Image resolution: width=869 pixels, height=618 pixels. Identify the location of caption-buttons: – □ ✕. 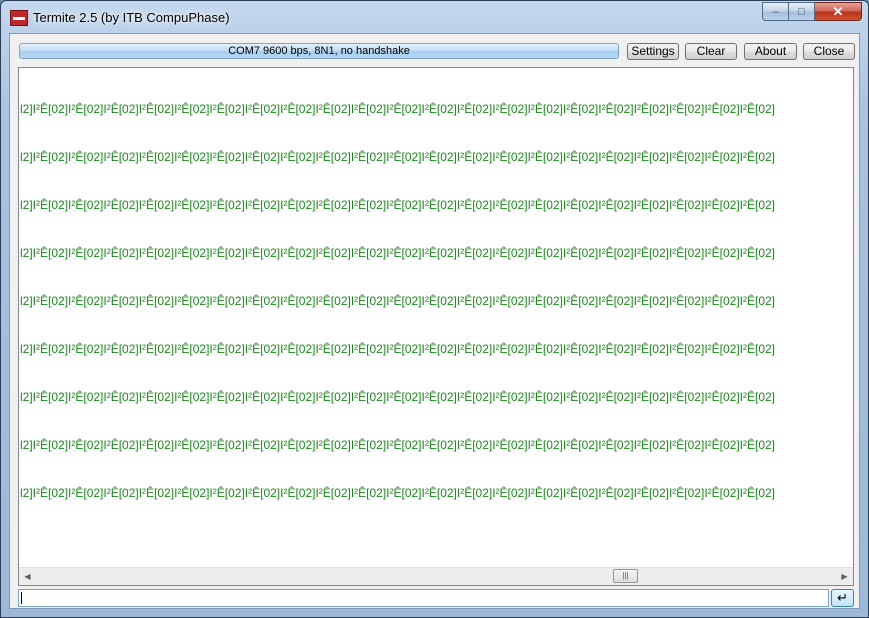
(812, 12).